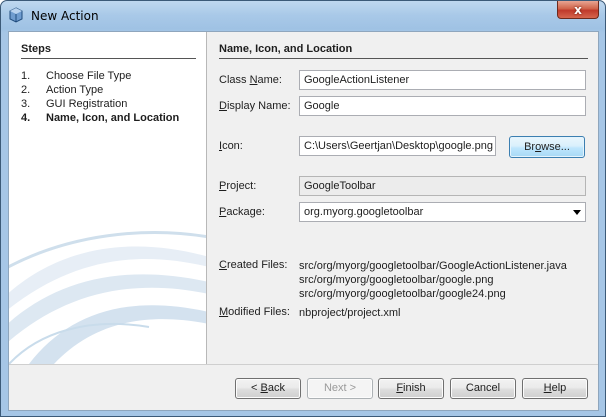 The width and height of the screenshot is (606, 417). Describe the element at coordinates (402, 294) in the screenshot. I see `list-item: src/org/myorg/googletoolbar/google24.png` at that location.